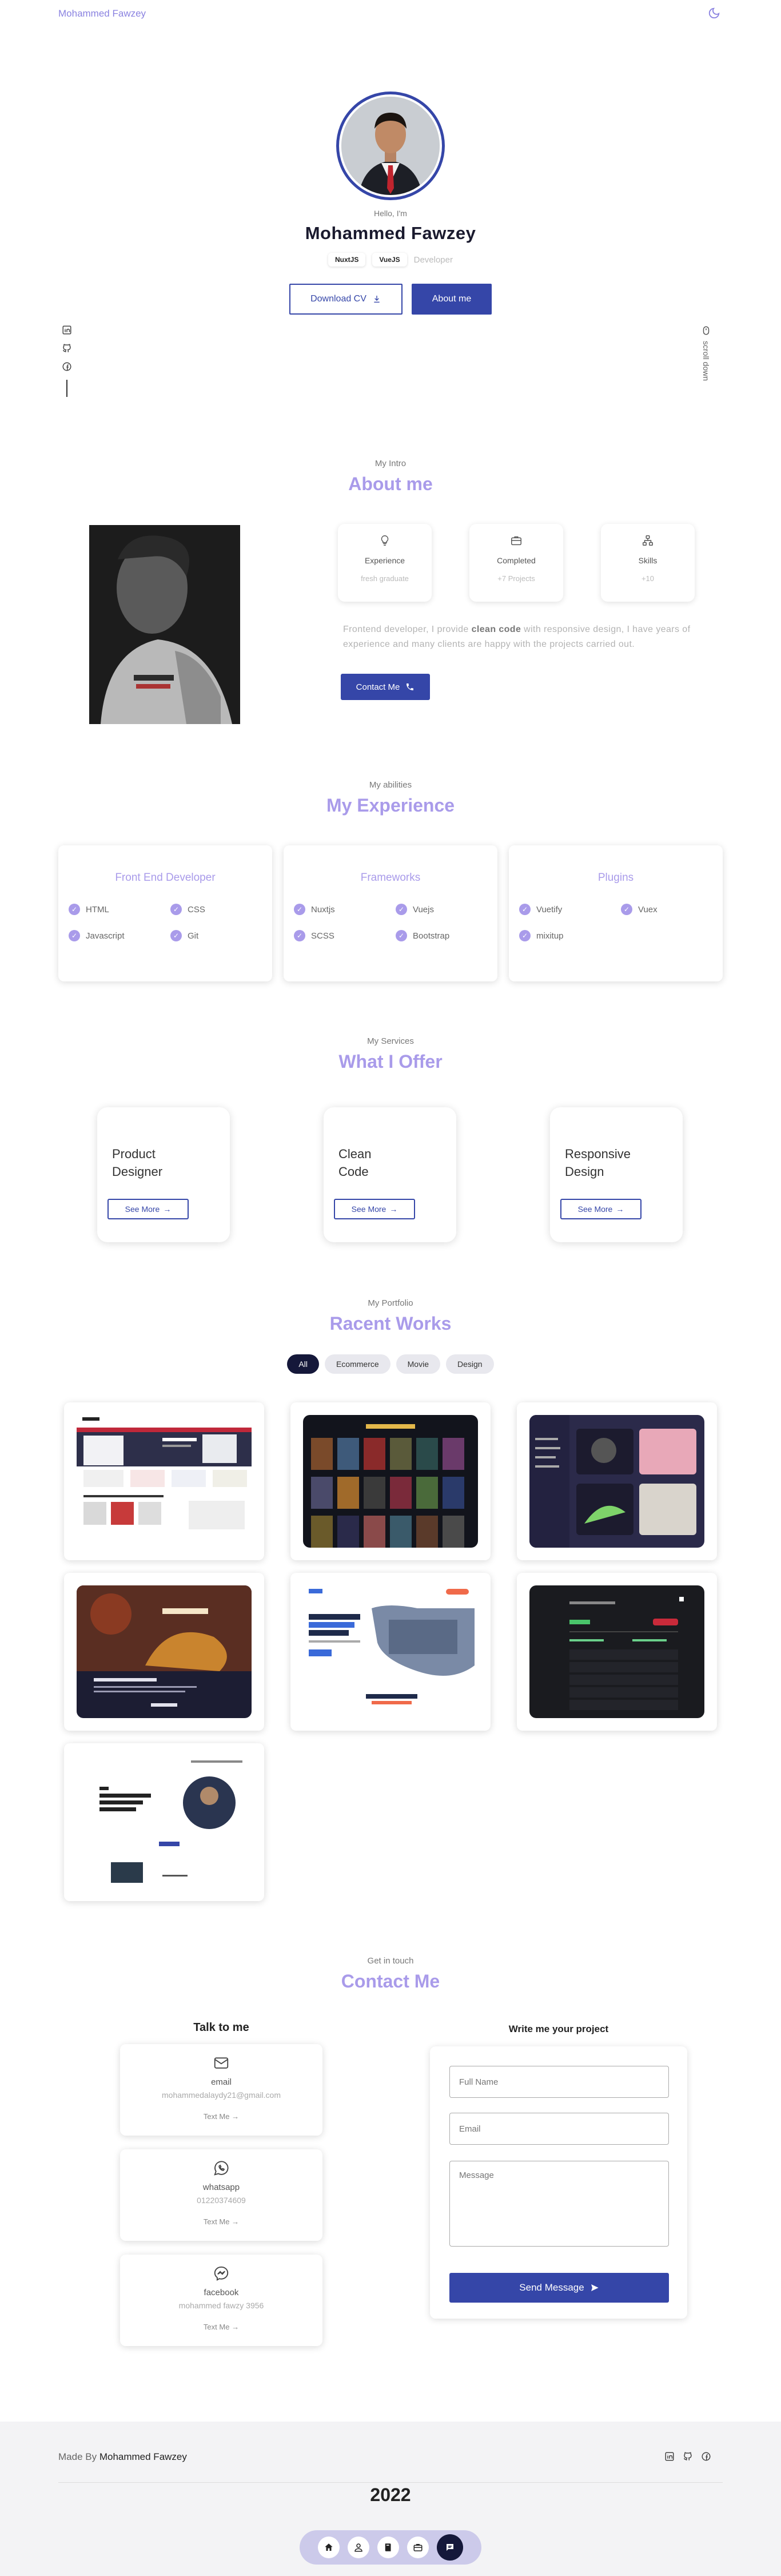 The width and height of the screenshot is (781, 2576). What do you see at coordinates (418, 2547) in the screenshot?
I see `briefcase-icon` at bounding box center [418, 2547].